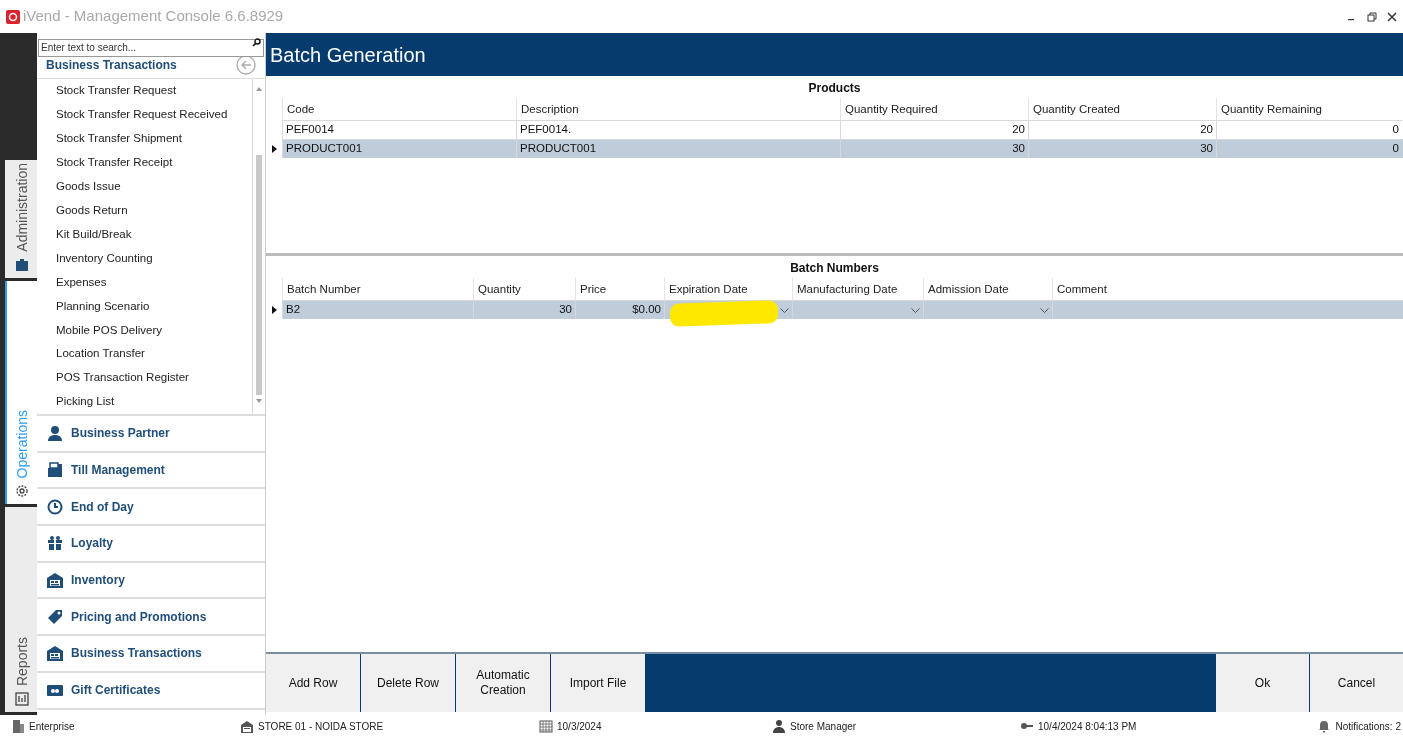 Image resolution: width=1403 pixels, height=737 pixels. Describe the element at coordinates (546, 726) in the screenshot. I see `calendar-icon` at that location.